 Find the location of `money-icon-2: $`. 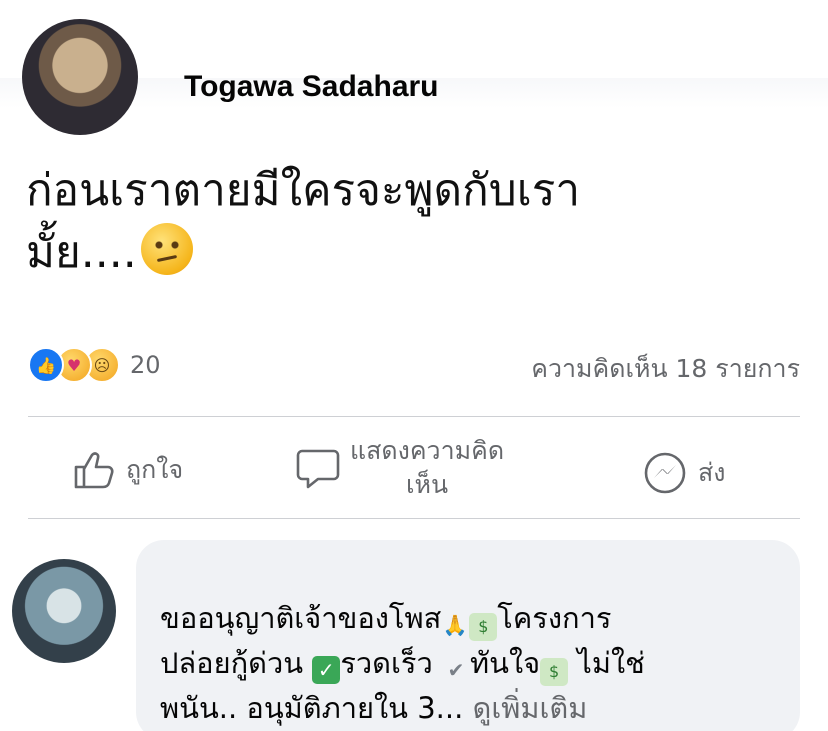

money-icon-2: $ is located at coordinates (554, 672).